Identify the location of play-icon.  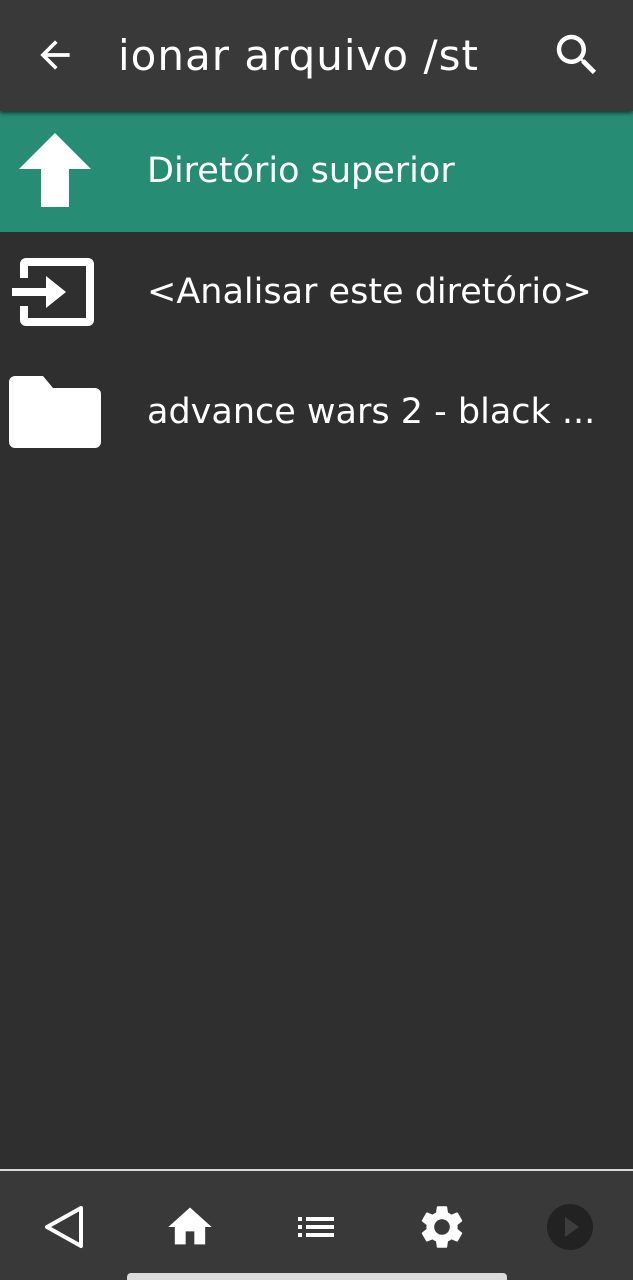
(570, 1227).